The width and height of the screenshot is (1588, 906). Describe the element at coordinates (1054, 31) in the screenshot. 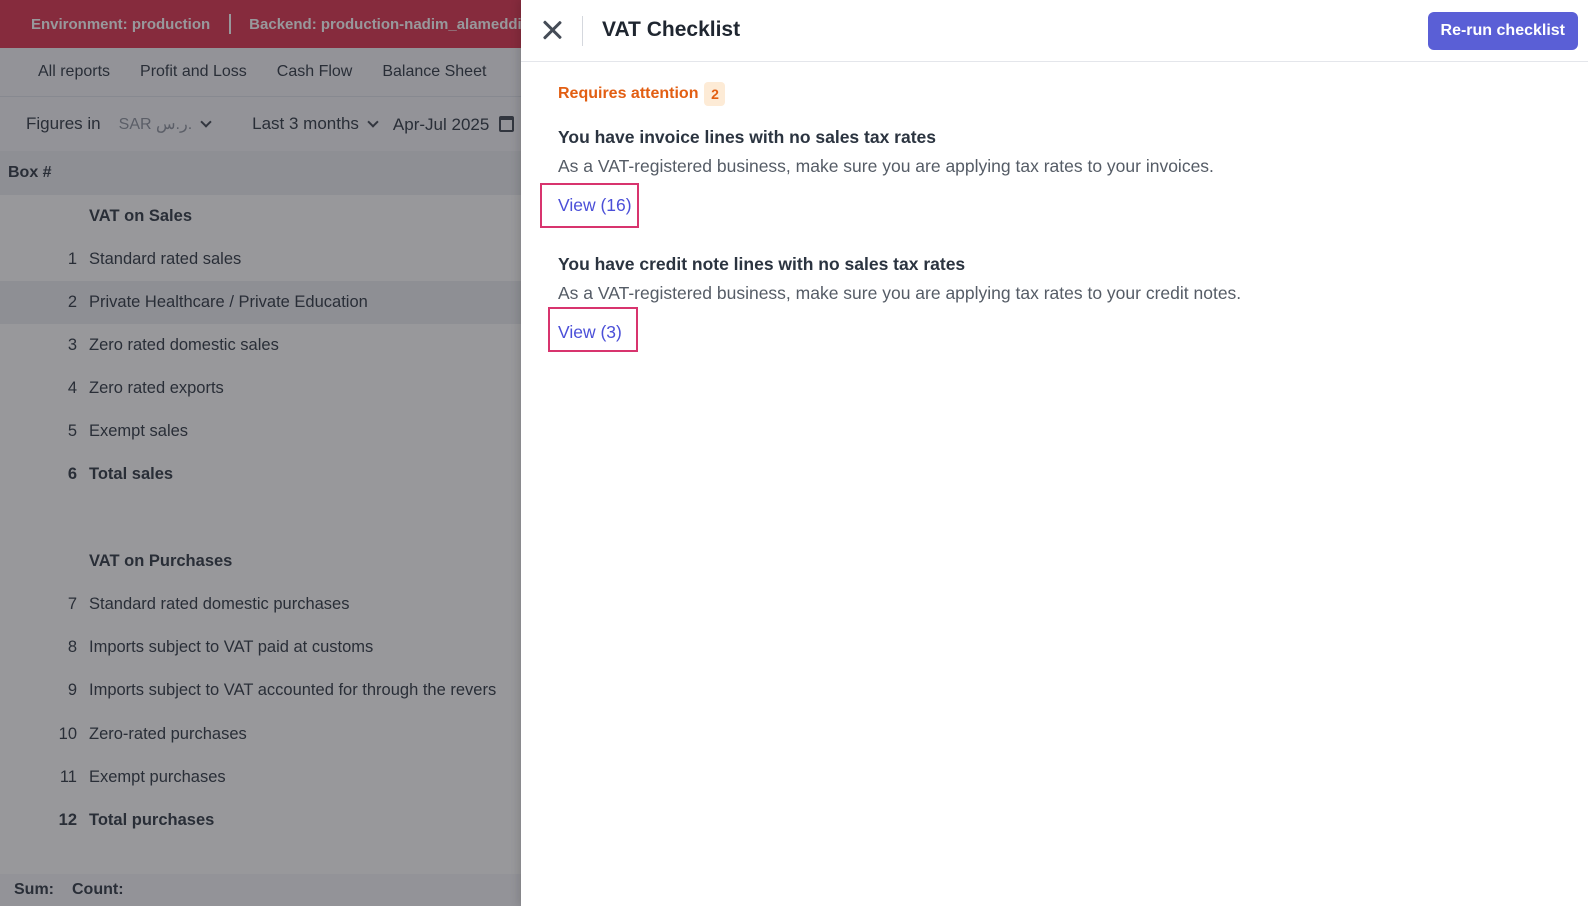

I see `drawer-header: VAT Checklist Re-run checklist` at that location.